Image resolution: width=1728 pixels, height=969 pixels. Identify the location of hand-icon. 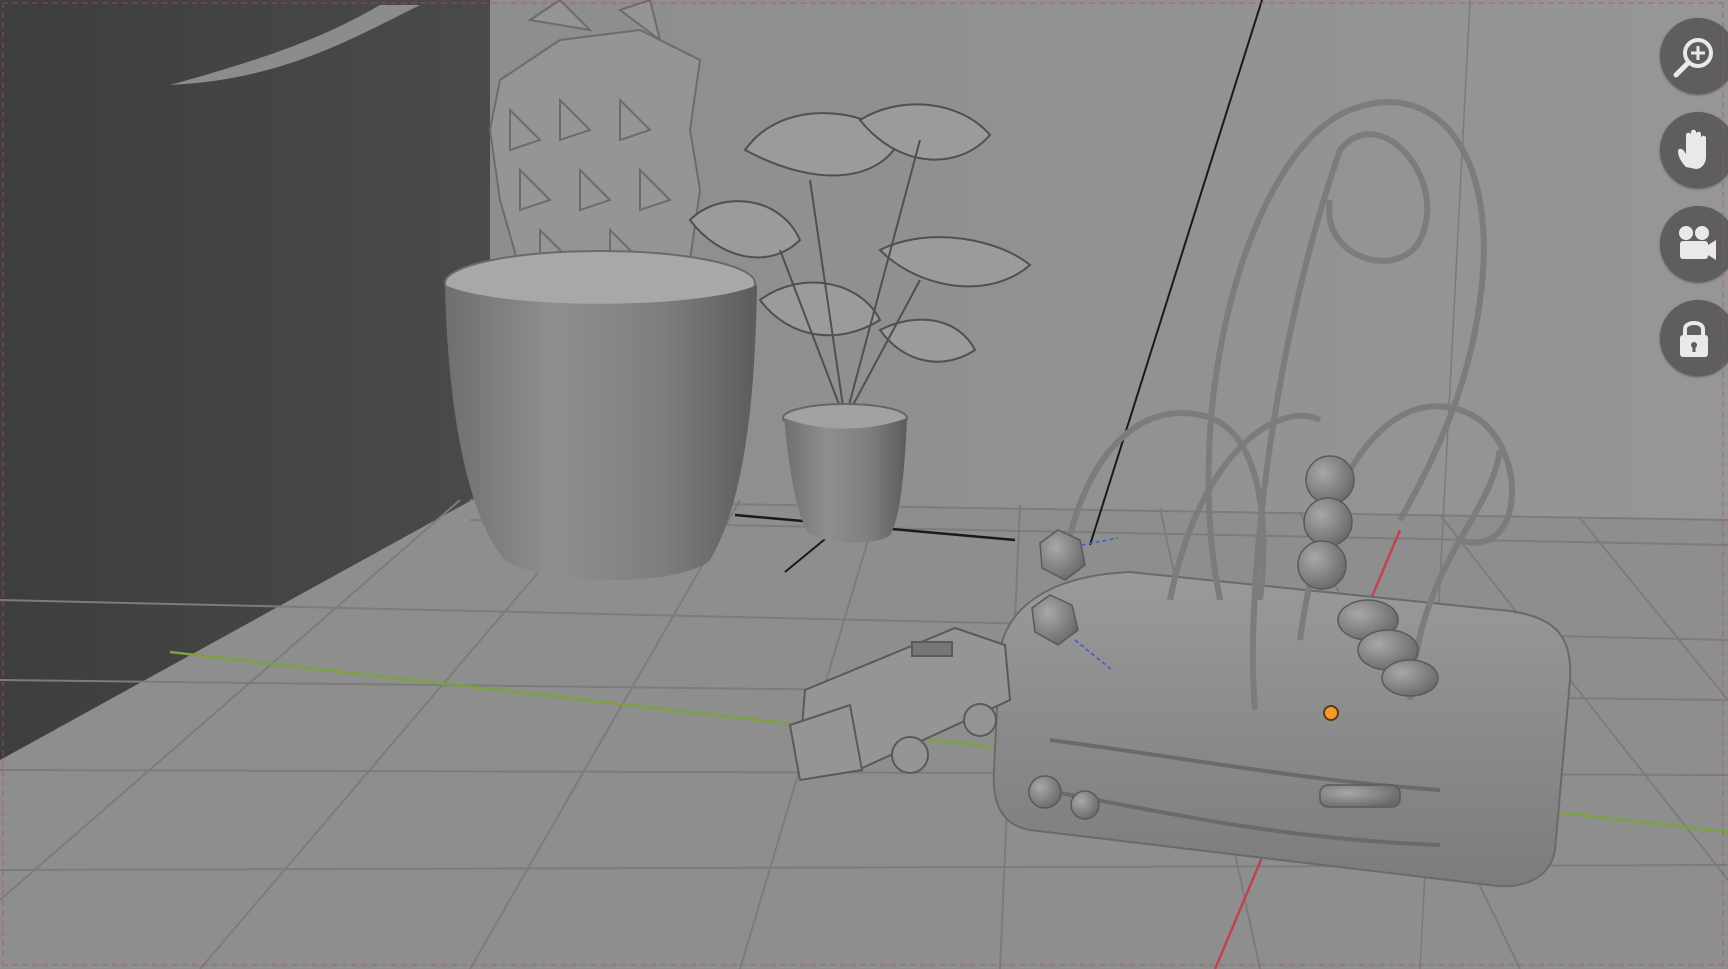
(1692, 149).